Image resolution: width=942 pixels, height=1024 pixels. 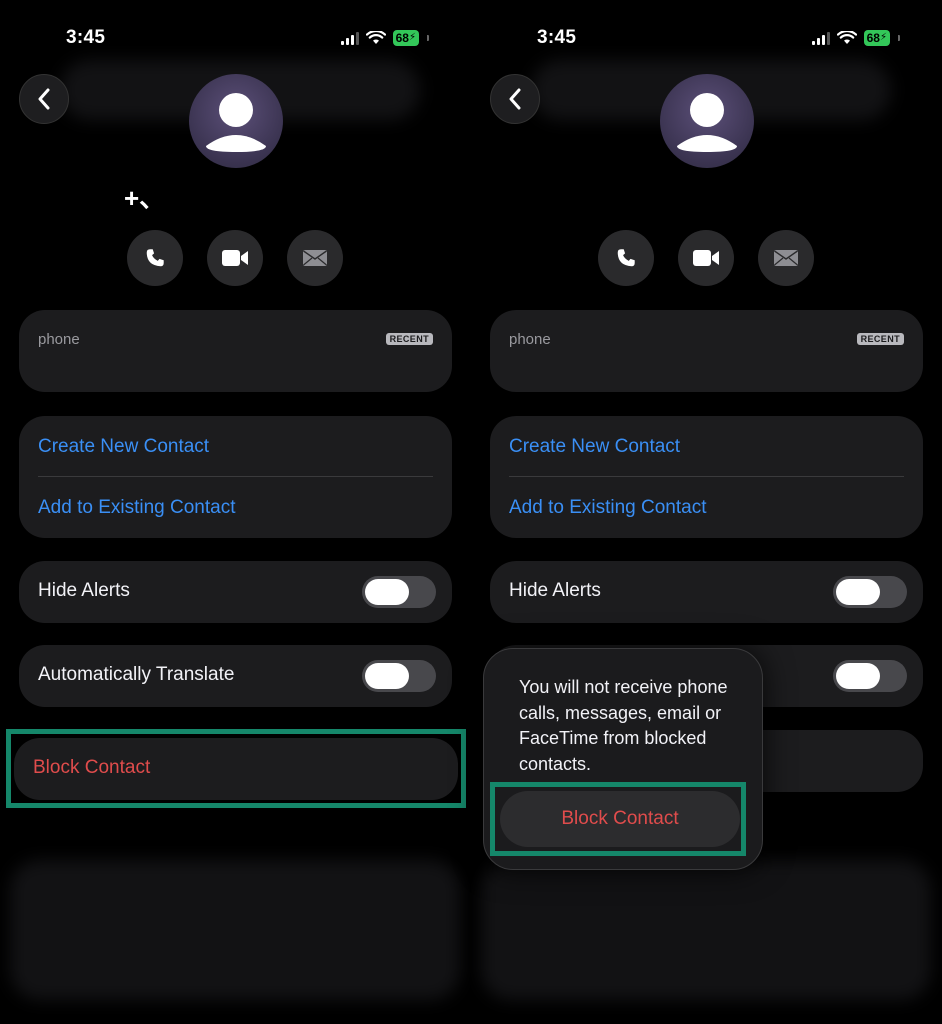 I want to click on auto-translate-label: Automatically Translate, so click(x=136, y=674).